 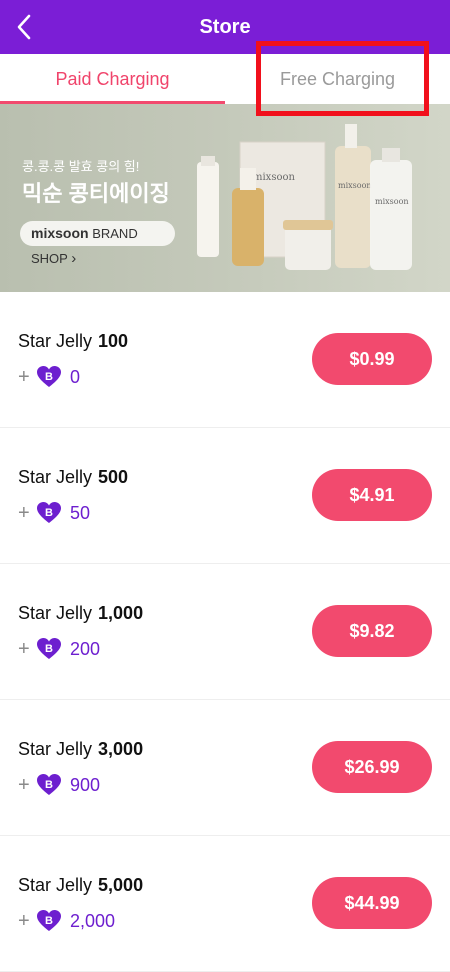 What do you see at coordinates (97, 244) in the screenshot?
I see `brand-shop-button: mixsoon BRAND SHOP ›` at bounding box center [97, 244].